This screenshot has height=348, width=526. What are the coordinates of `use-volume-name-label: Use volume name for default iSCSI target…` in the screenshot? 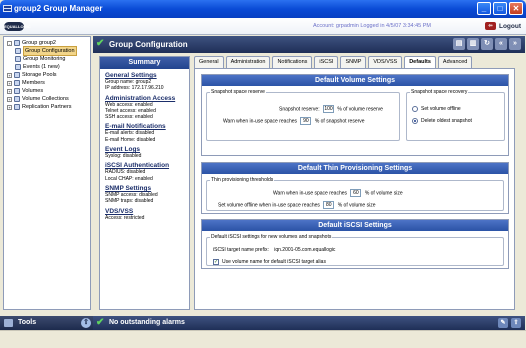 It's located at (274, 262).